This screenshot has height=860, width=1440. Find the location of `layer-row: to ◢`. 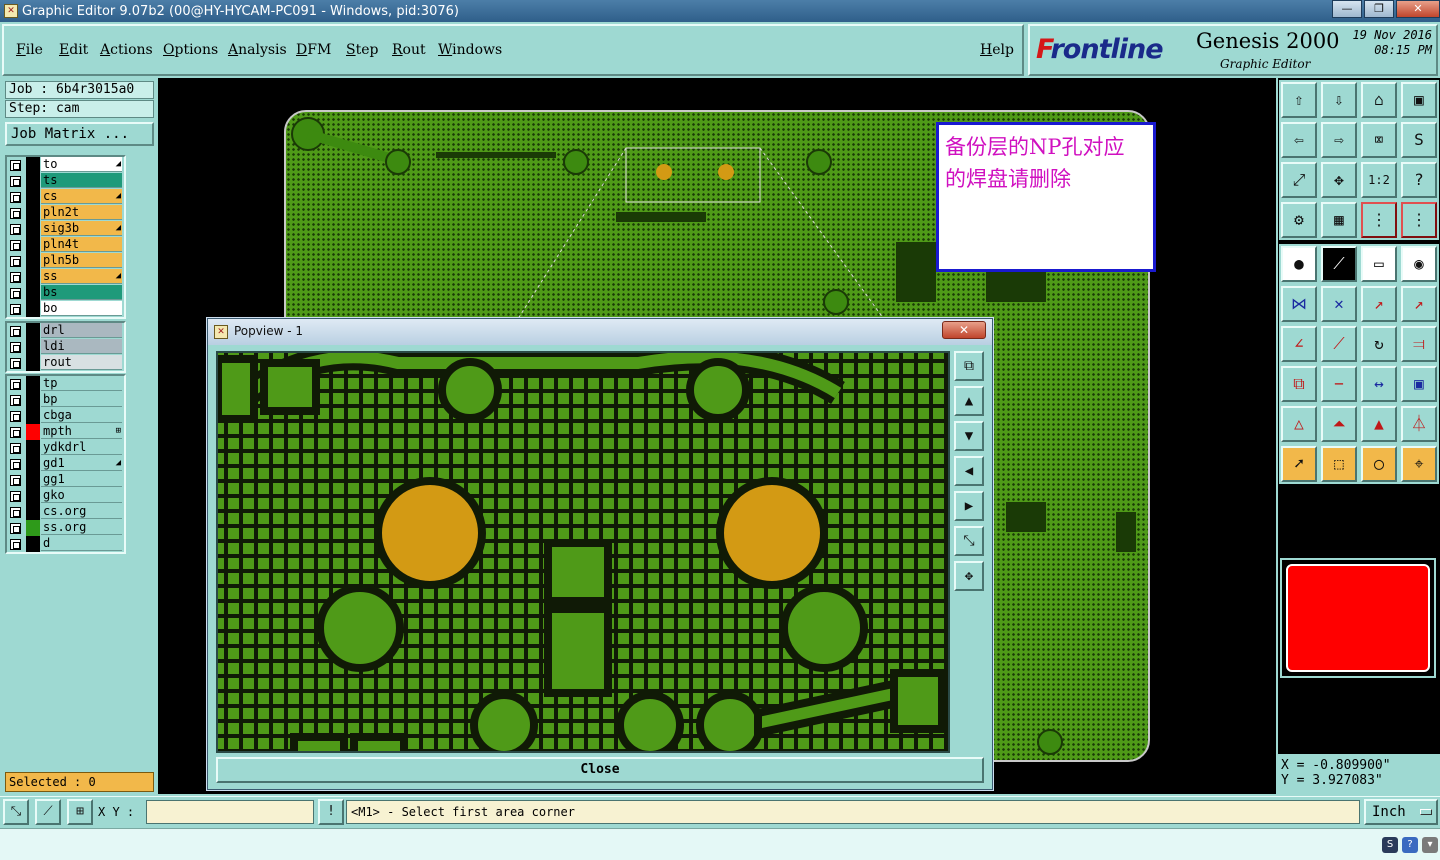

layer-row: to ◢ is located at coordinates (65, 165).